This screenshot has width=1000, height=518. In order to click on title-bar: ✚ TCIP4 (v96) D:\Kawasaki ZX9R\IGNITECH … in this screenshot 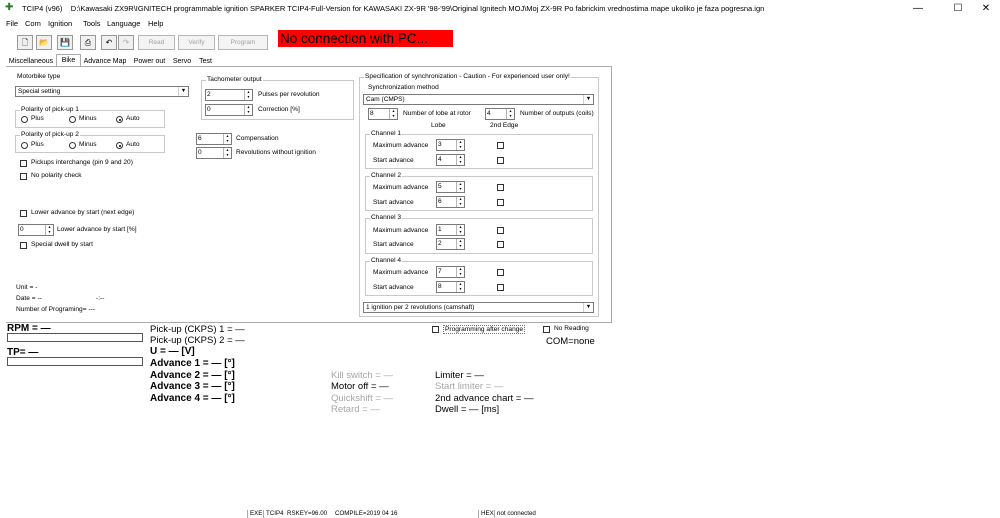, I will do `click(500, 8)`.